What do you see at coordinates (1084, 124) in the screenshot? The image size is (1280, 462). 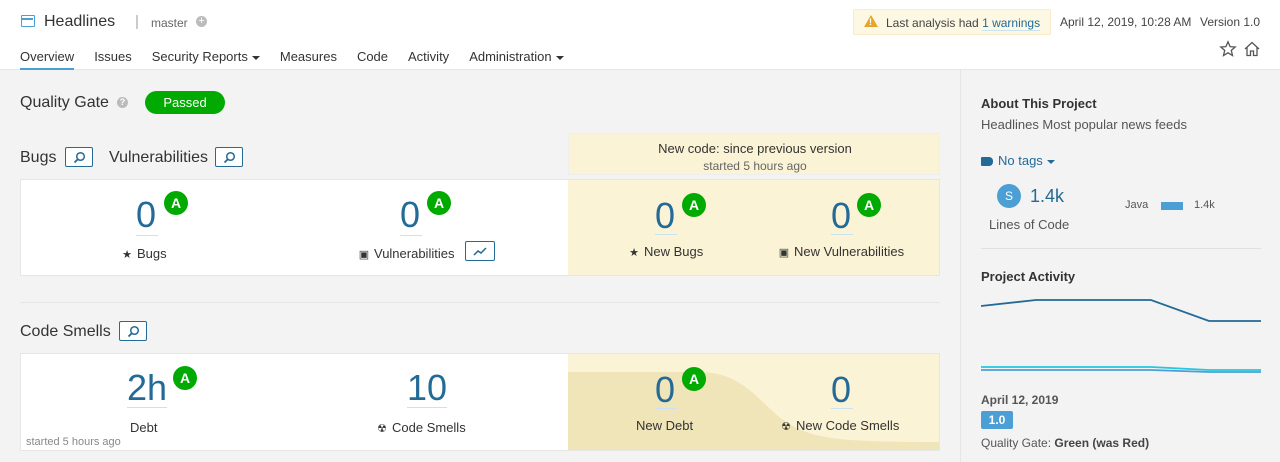 I see `project-description: Headlines Most popular news feeds` at bounding box center [1084, 124].